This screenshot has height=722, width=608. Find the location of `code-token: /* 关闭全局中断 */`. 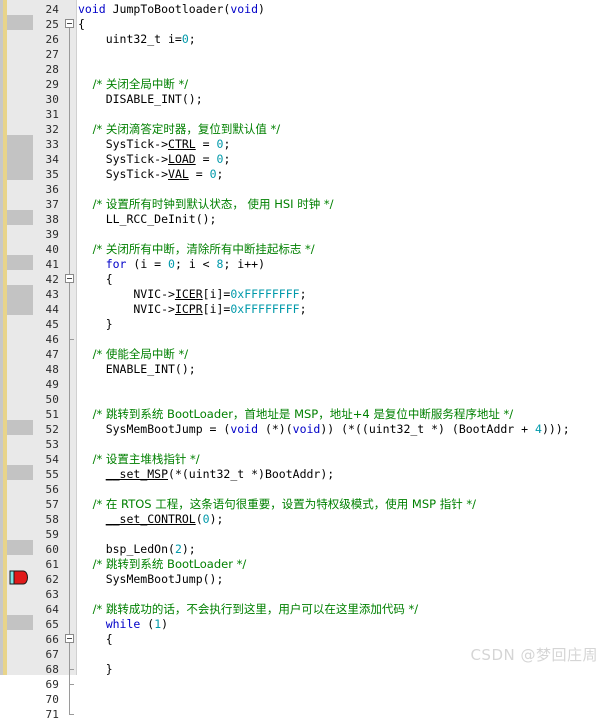

code-token: /* 关闭全局中断 */ is located at coordinates (133, 84).